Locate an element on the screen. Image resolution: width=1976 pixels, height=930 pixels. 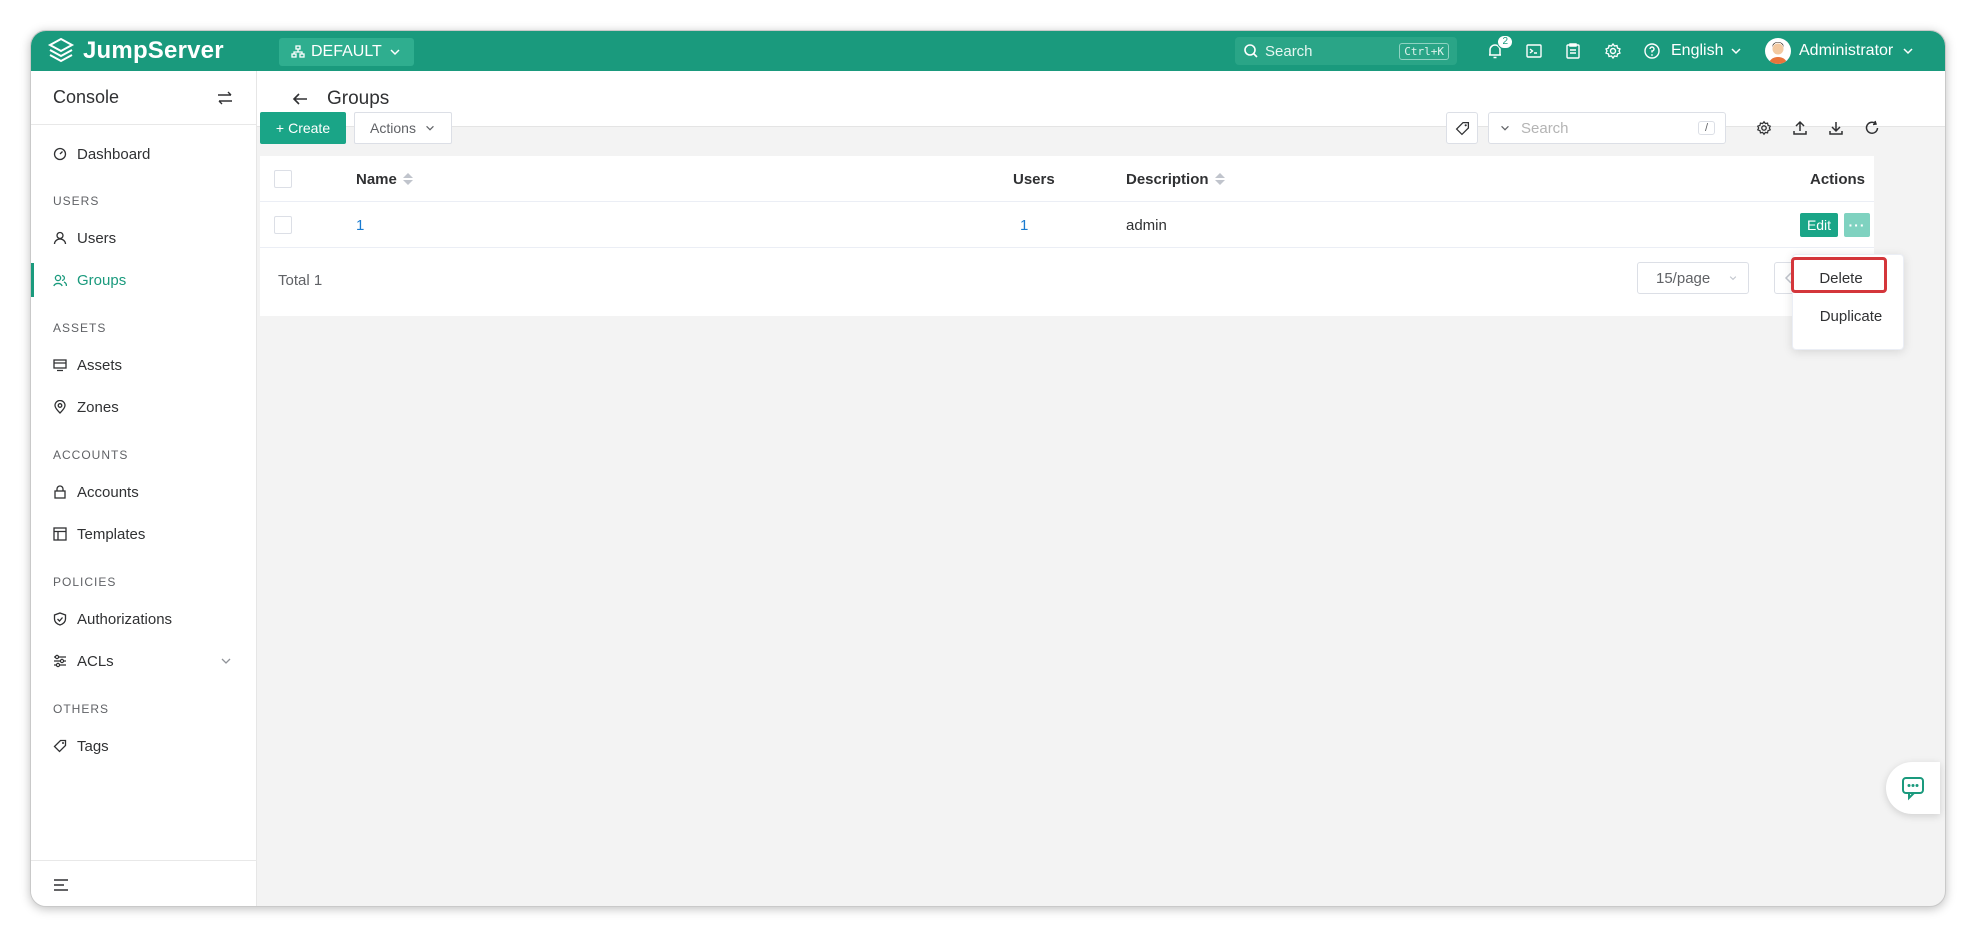
group-users-count-link: 1 is located at coordinates (1024, 225).